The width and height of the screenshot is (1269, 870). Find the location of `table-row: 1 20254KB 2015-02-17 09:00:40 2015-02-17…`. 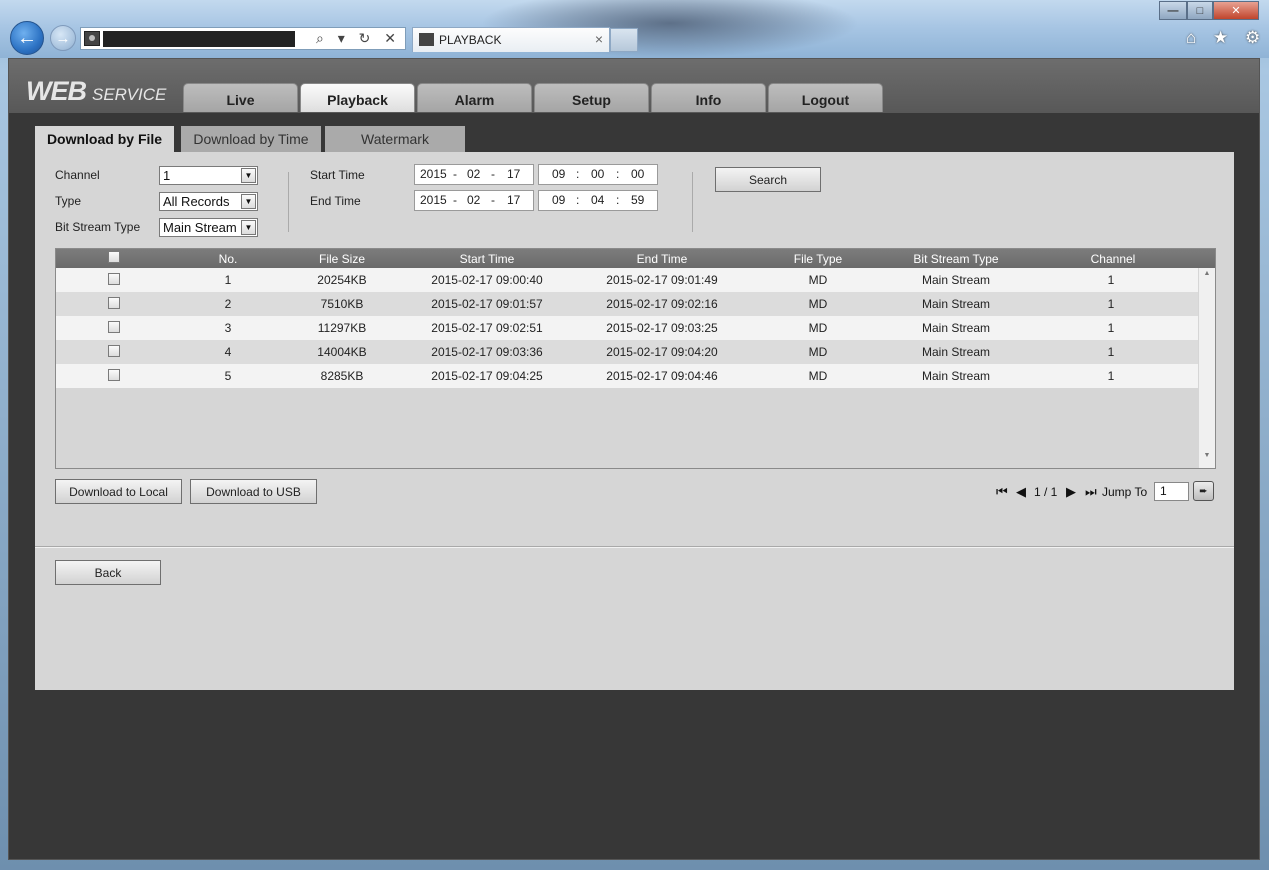

table-row: 1 20254KB 2015-02-17 09:00:40 2015-02-17… is located at coordinates (627, 280).